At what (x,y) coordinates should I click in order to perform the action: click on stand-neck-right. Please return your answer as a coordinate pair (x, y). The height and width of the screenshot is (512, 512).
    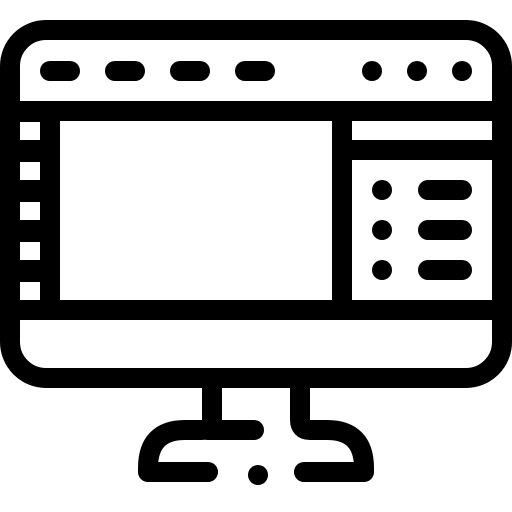
    Looking at the image, I should click on (332, 425).